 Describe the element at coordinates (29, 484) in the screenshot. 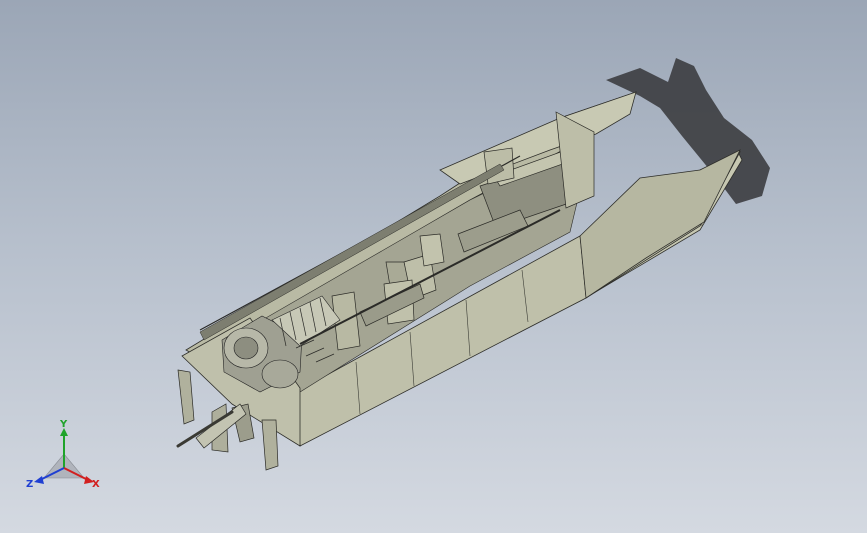

I see `triad-z-label: Z` at that location.